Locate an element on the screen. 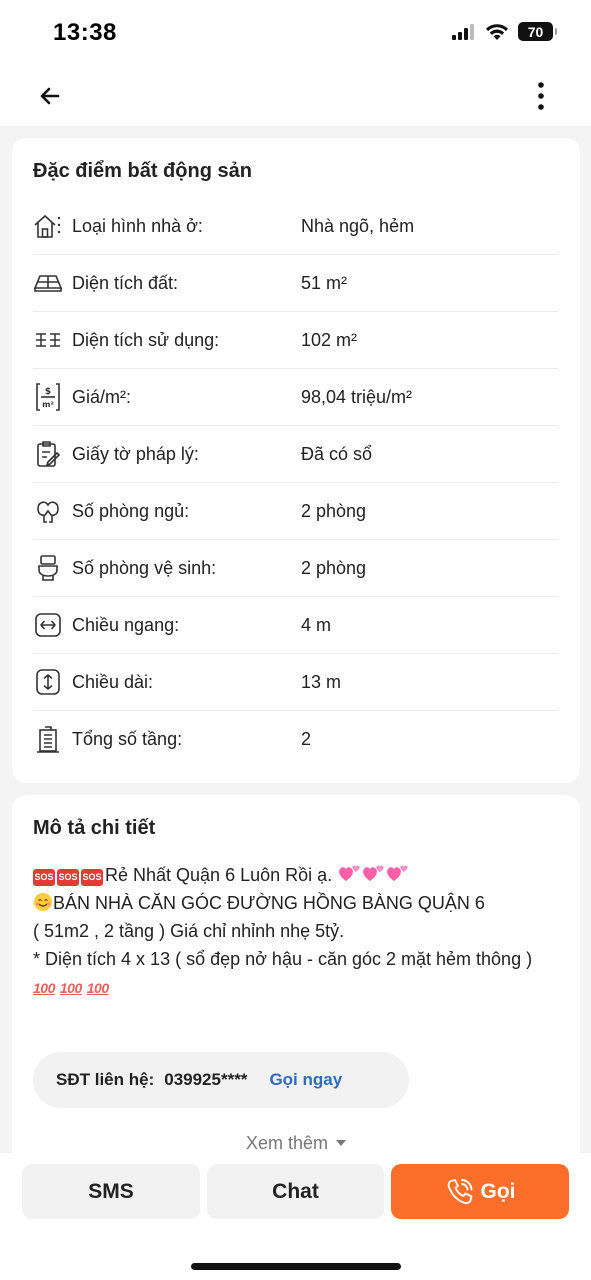 Image resolution: width=591 pixels, height=1280 pixels. contact-phone-pill: SĐT liên hệ: 039925**** Gọi ngay is located at coordinates (221, 1080).